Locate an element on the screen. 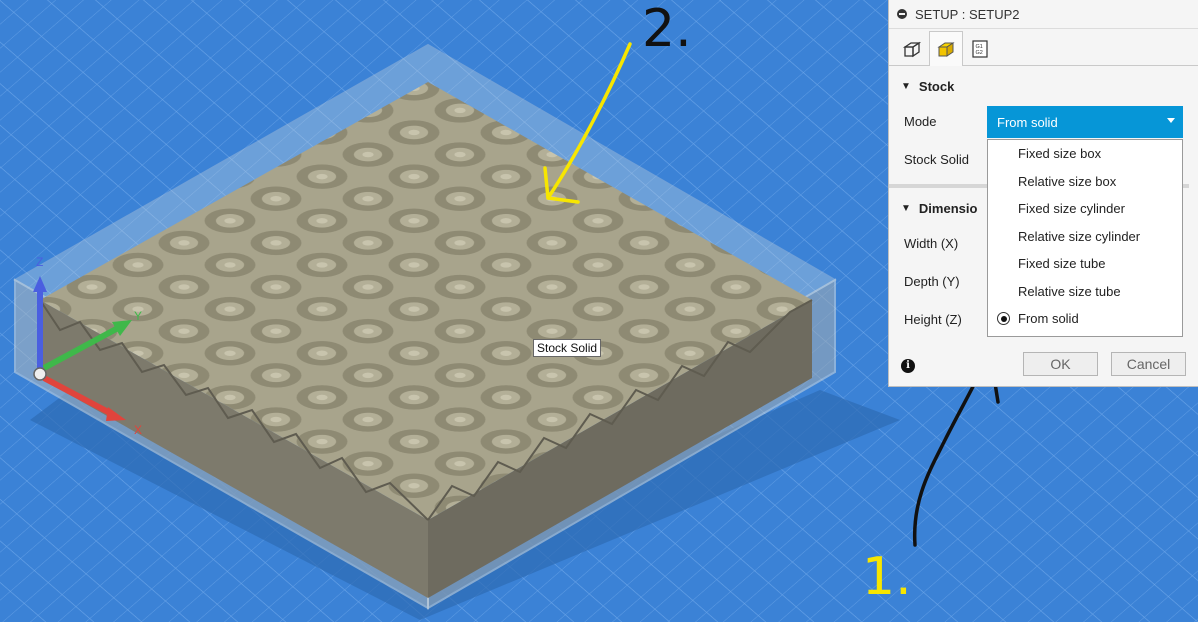 This screenshot has width=1198, height=622. panel-titlebar: SETUP : SETUP2 is located at coordinates (1043, 14).